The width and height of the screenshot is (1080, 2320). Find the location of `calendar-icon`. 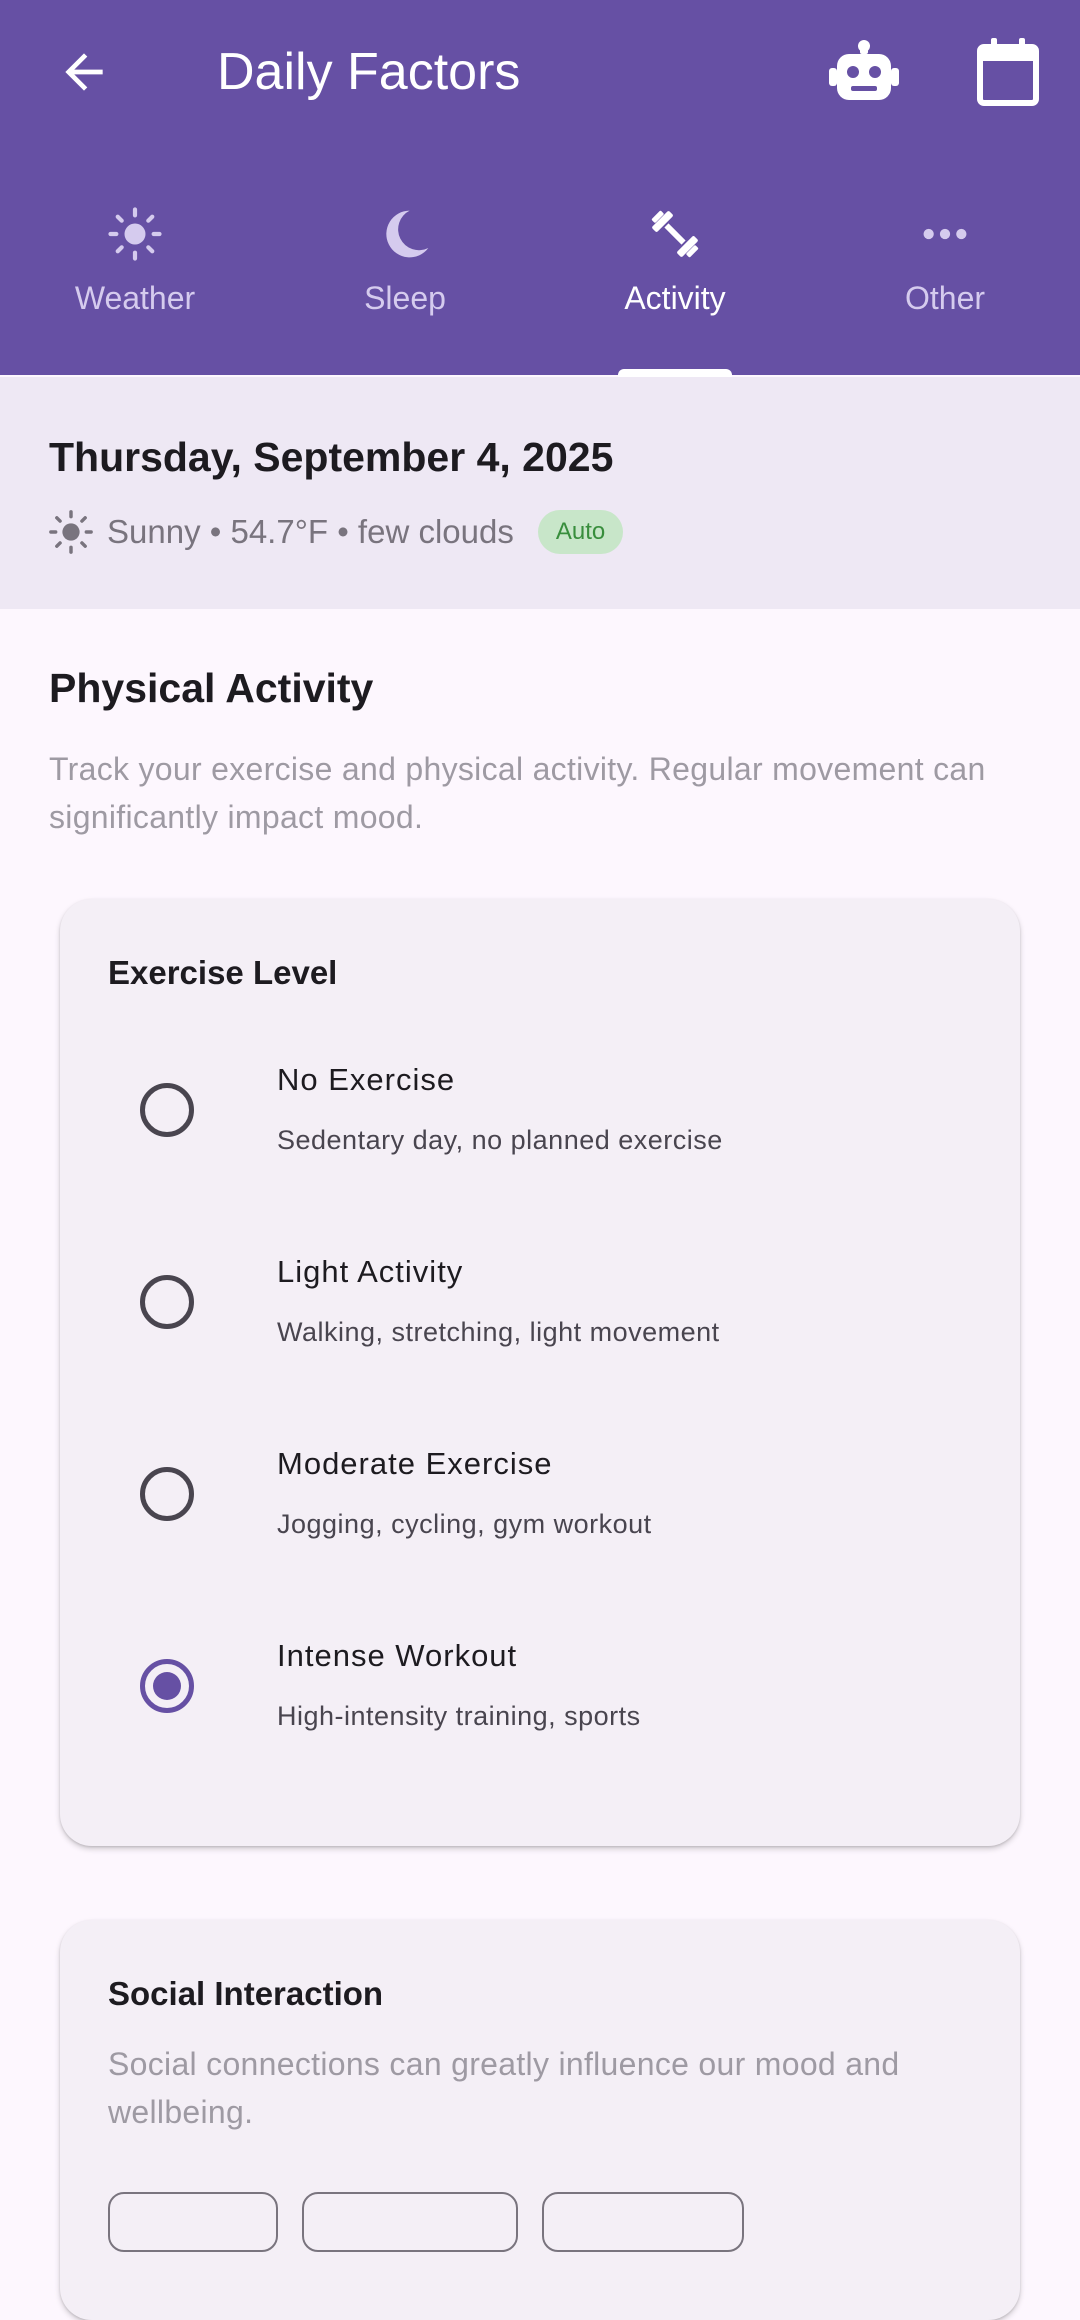

calendar-icon is located at coordinates (1008, 72).